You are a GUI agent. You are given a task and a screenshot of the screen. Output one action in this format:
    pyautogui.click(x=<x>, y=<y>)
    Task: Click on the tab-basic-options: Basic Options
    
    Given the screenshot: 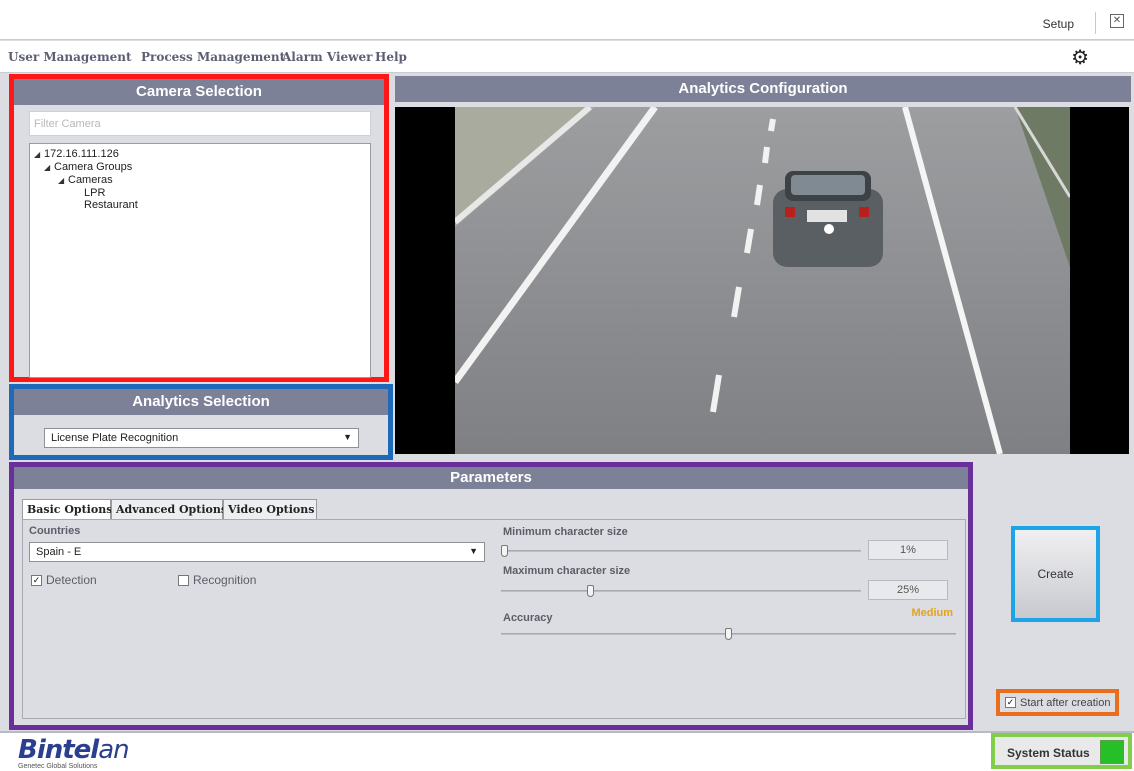 What is the action you would take?
    pyautogui.click(x=67, y=510)
    